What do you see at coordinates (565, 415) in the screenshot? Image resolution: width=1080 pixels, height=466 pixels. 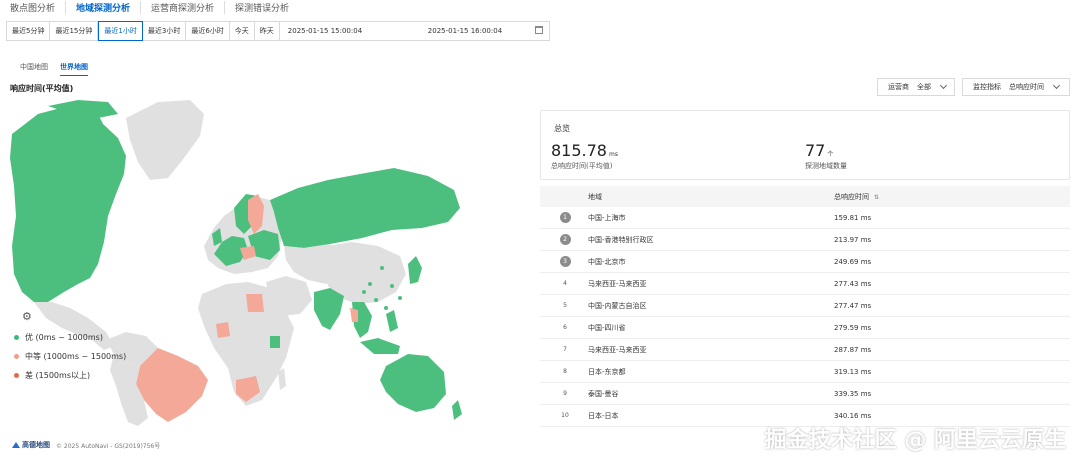 I see `rank-badge: 10` at bounding box center [565, 415].